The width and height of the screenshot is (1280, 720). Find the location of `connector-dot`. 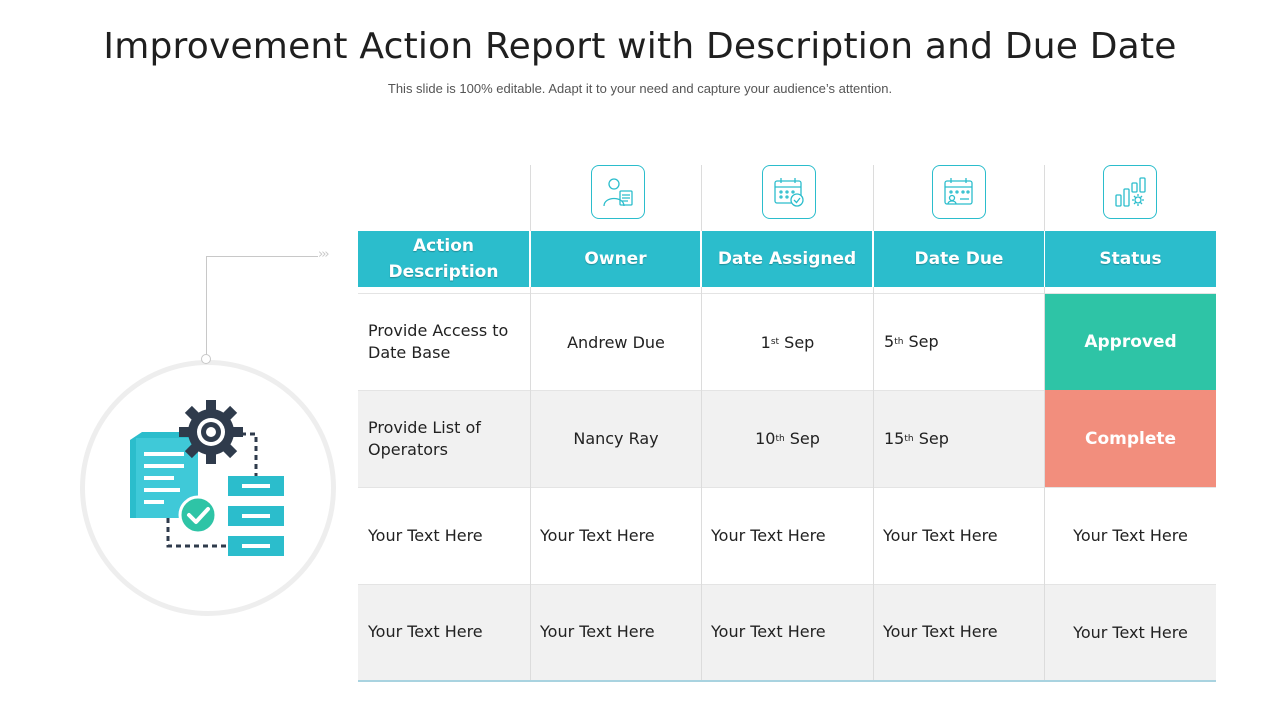

connector-dot is located at coordinates (206, 359).